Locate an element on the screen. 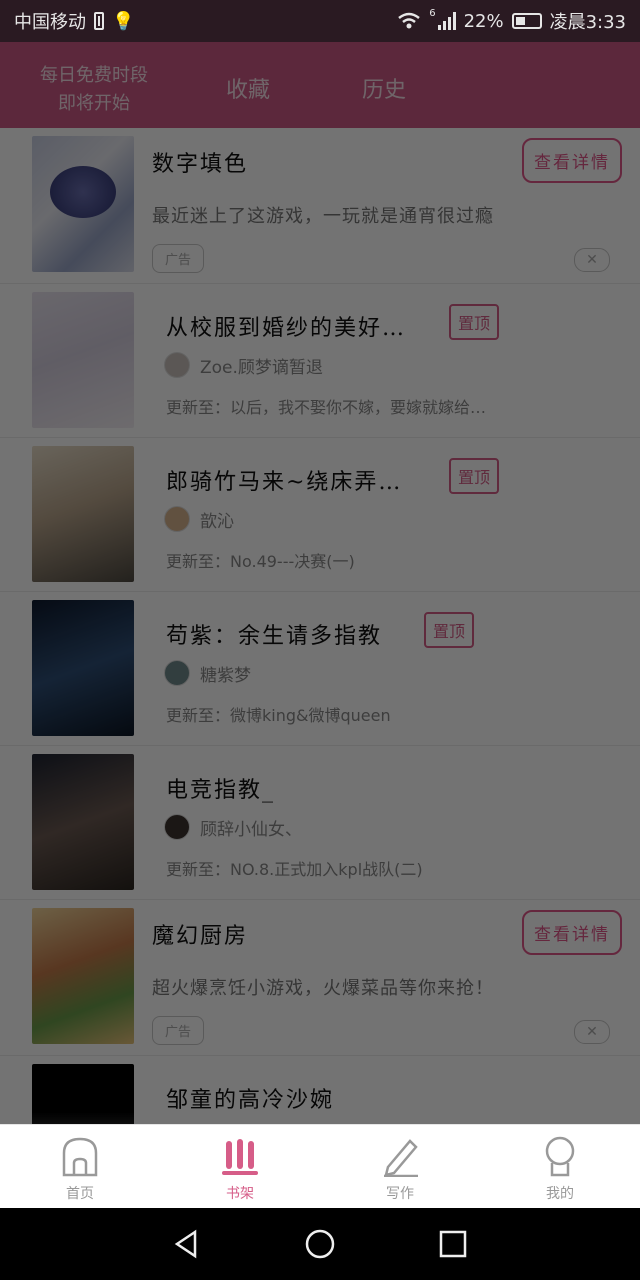 This screenshot has height=1280, width=640. status-bar: 中国移动 💡 6 22% 凌晨3:33 is located at coordinates (320, 21).